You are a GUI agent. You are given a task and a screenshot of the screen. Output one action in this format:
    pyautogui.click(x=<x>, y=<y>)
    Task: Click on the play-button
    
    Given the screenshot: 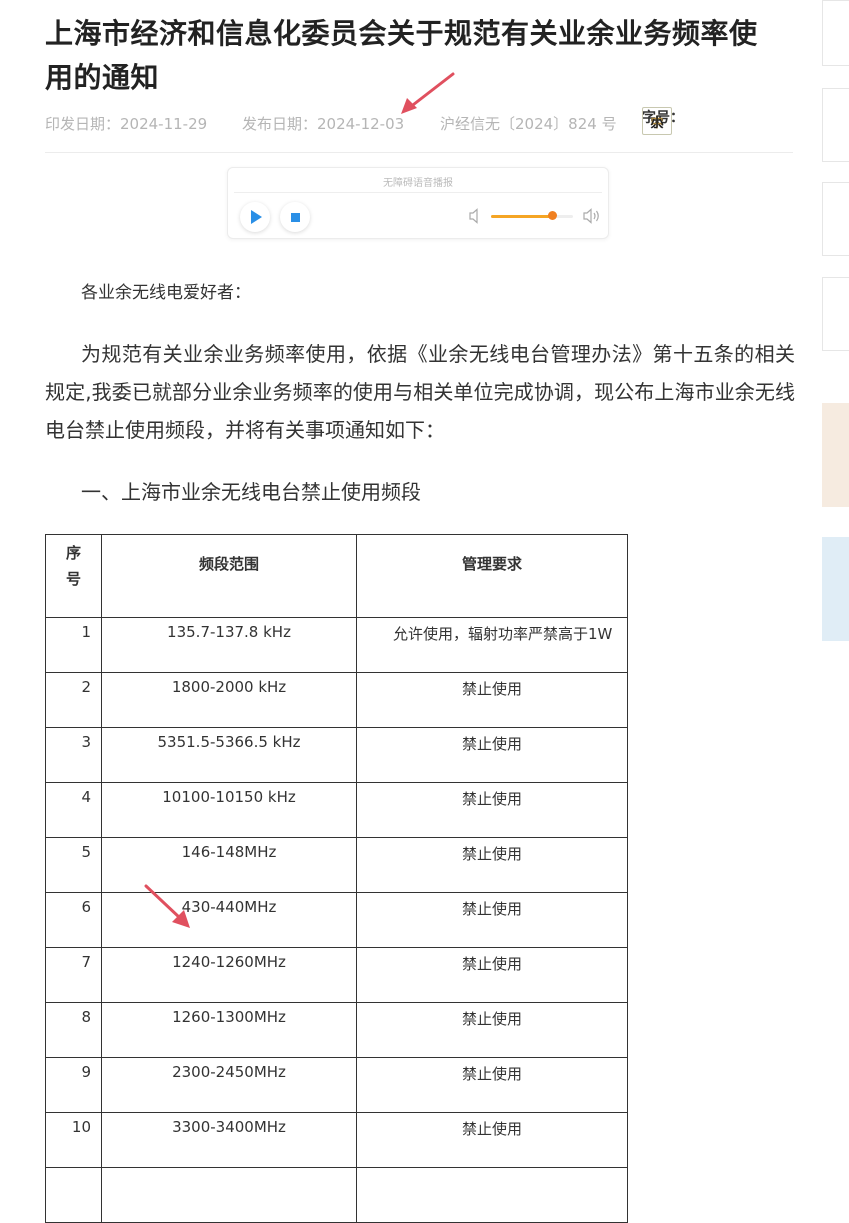 What is the action you would take?
    pyautogui.click(x=255, y=217)
    